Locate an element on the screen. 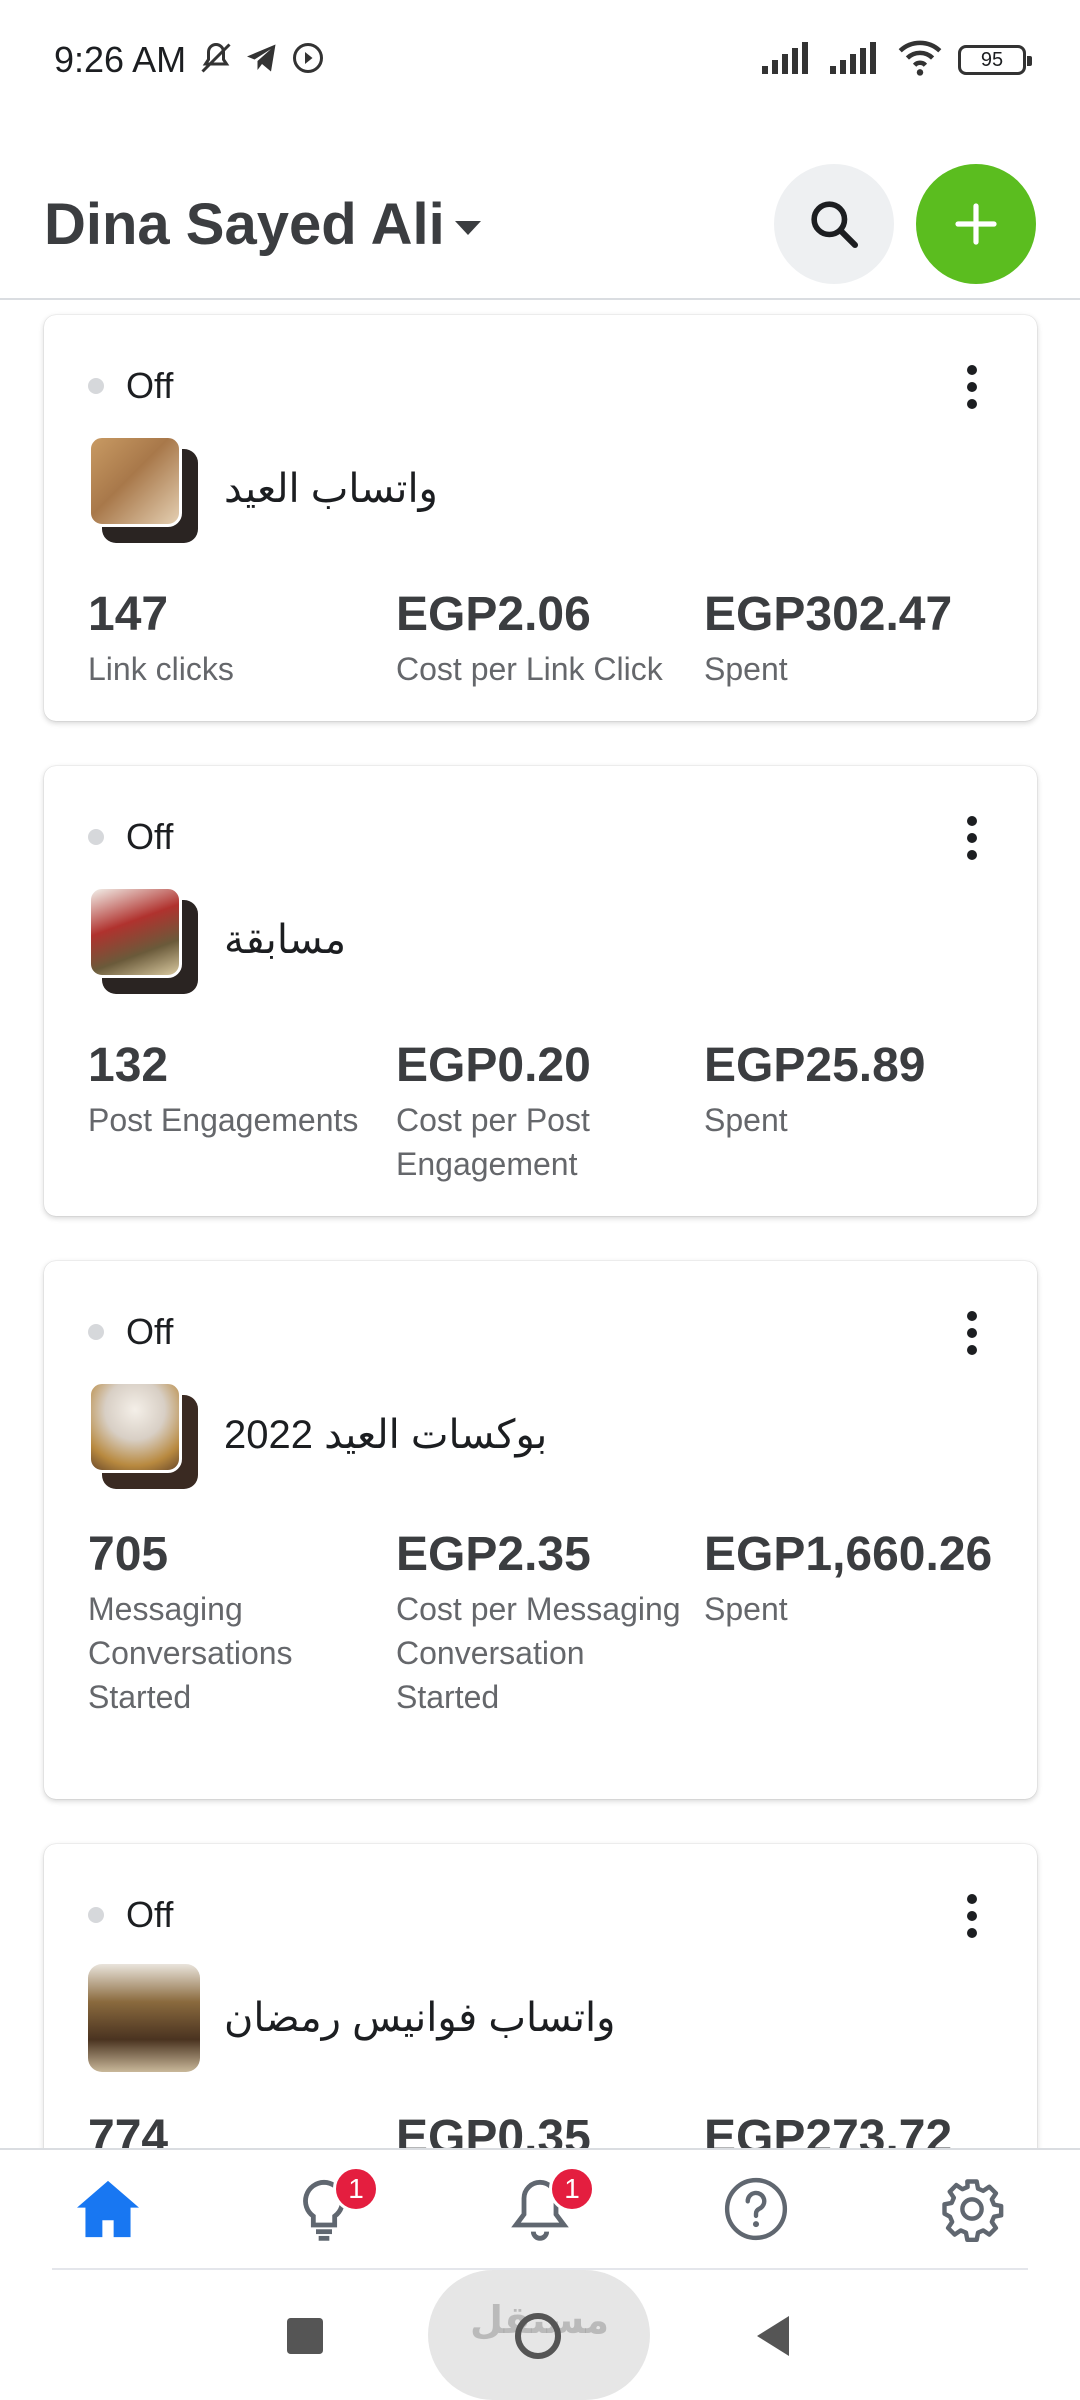  back-triangle-icon is located at coordinates (773, 2336).